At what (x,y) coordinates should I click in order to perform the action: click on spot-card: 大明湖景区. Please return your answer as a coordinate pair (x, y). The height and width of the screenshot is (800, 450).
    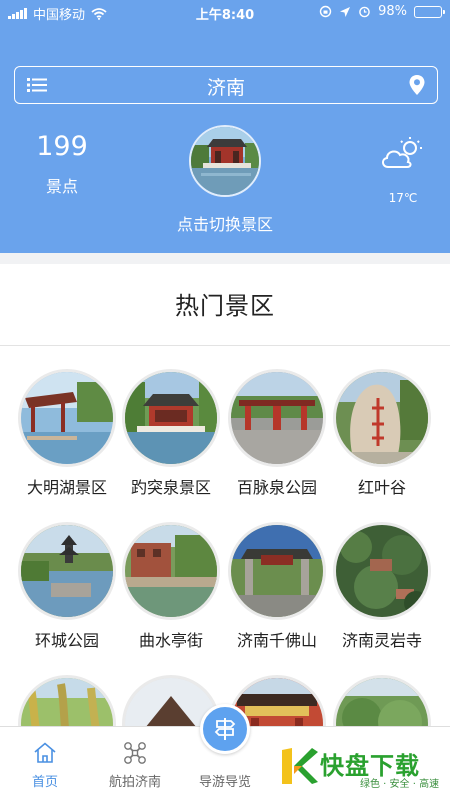
    Looking at the image, I should click on (67, 433).